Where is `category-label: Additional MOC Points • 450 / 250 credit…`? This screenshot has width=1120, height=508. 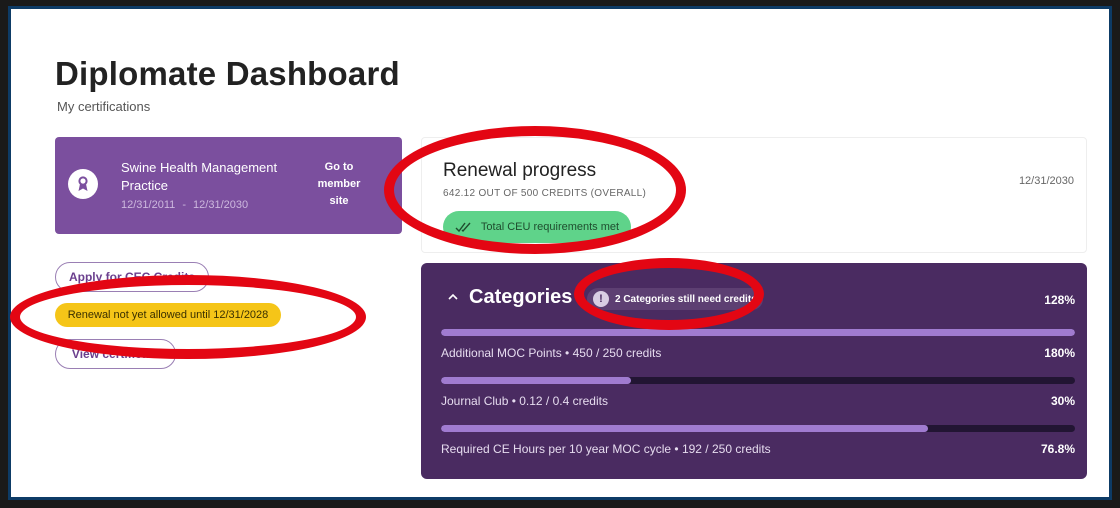
category-label: Additional MOC Points • 450 / 250 credit… is located at coordinates (551, 353).